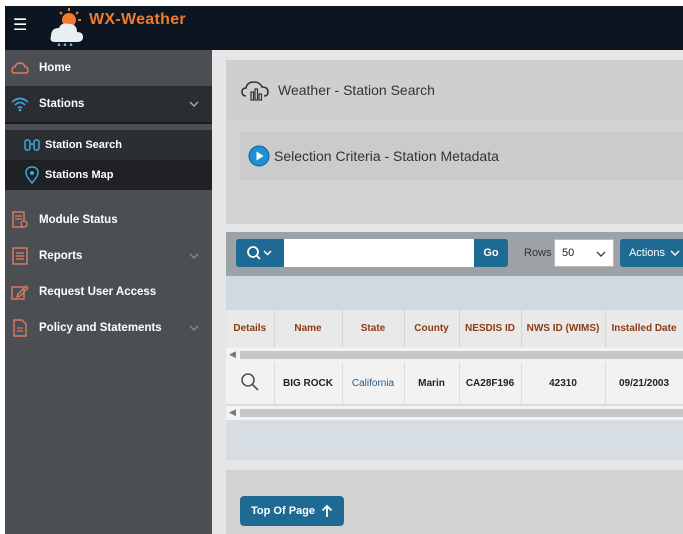  Describe the element at coordinates (373, 383) in the screenshot. I see `cell-state: California` at that location.